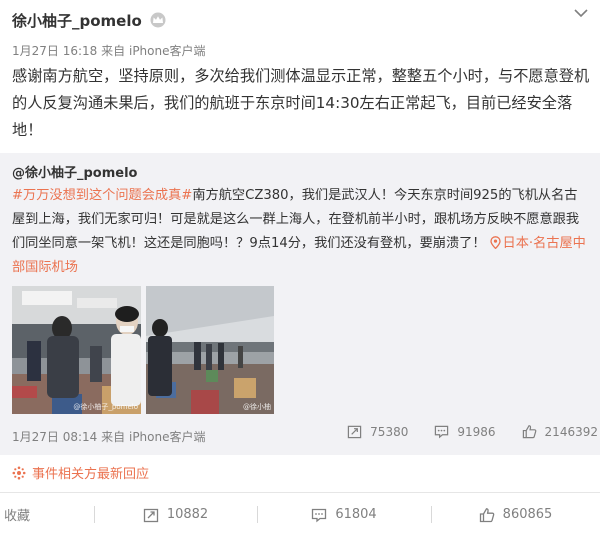 Image resolution: width=600 pixels, height=536 pixels. What do you see at coordinates (187, 514) in the screenshot?
I see `repost-count: 10882` at bounding box center [187, 514].